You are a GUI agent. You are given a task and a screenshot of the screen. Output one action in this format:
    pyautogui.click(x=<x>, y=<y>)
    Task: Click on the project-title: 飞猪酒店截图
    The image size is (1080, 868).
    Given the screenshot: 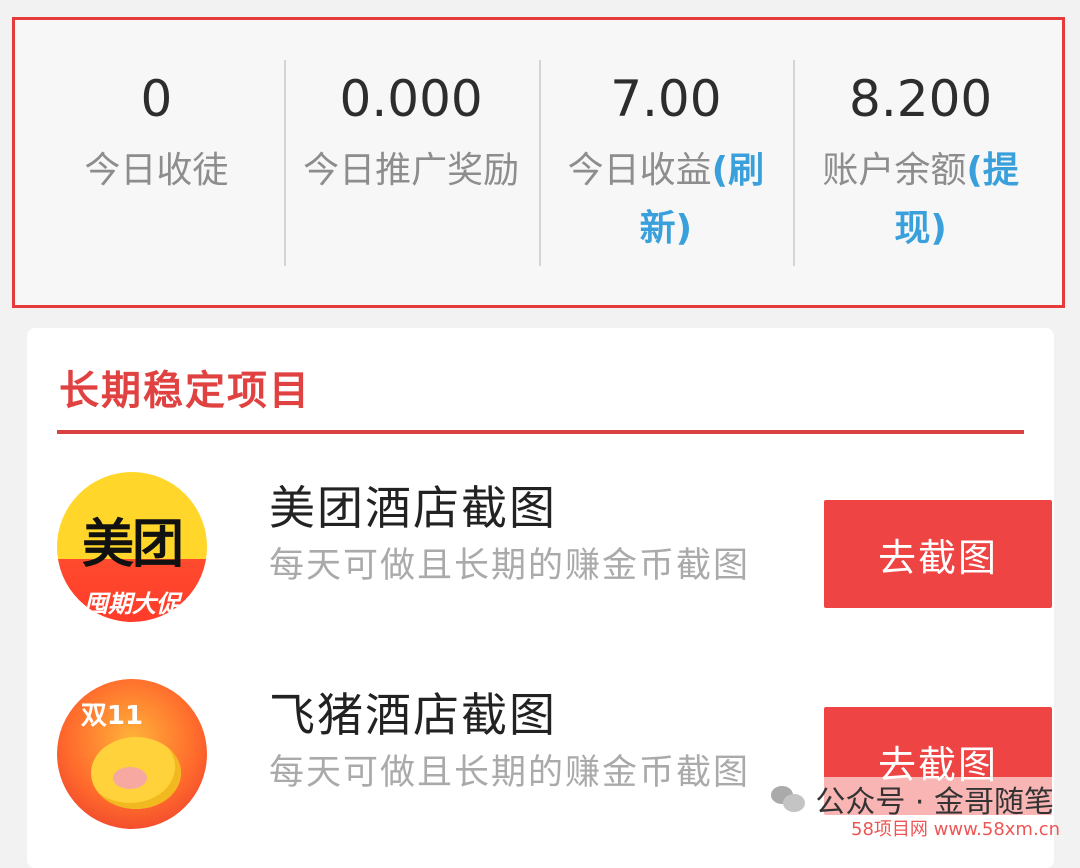 What is the action you would take?
    pyautogui.click(x=413, y=715)
    